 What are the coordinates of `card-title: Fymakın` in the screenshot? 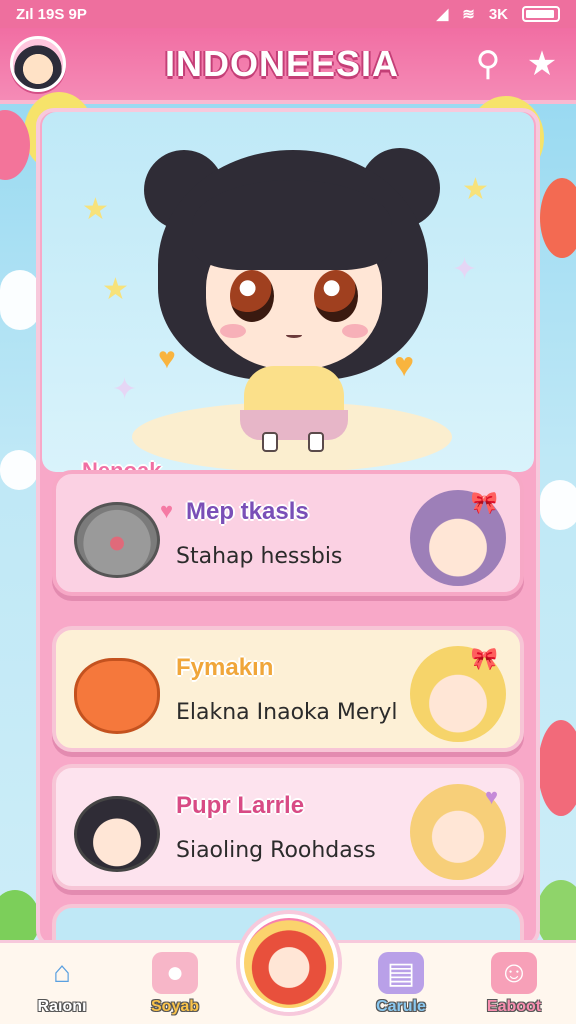 It's located at (225, 667).